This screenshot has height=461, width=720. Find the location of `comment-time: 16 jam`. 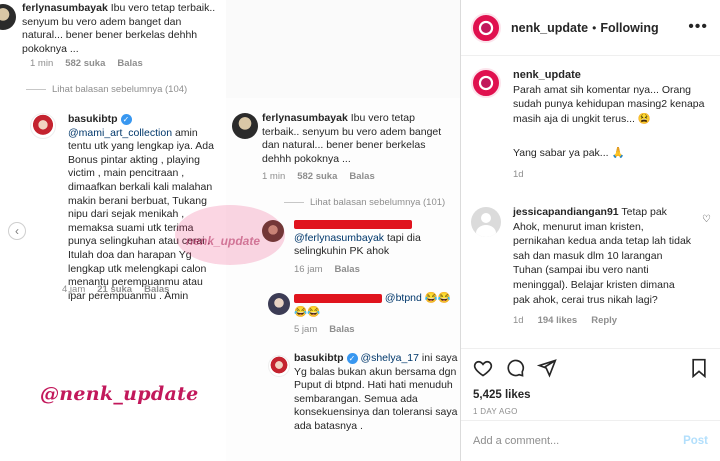

comment-time: 16 jam is located at coordinates (308, 269).